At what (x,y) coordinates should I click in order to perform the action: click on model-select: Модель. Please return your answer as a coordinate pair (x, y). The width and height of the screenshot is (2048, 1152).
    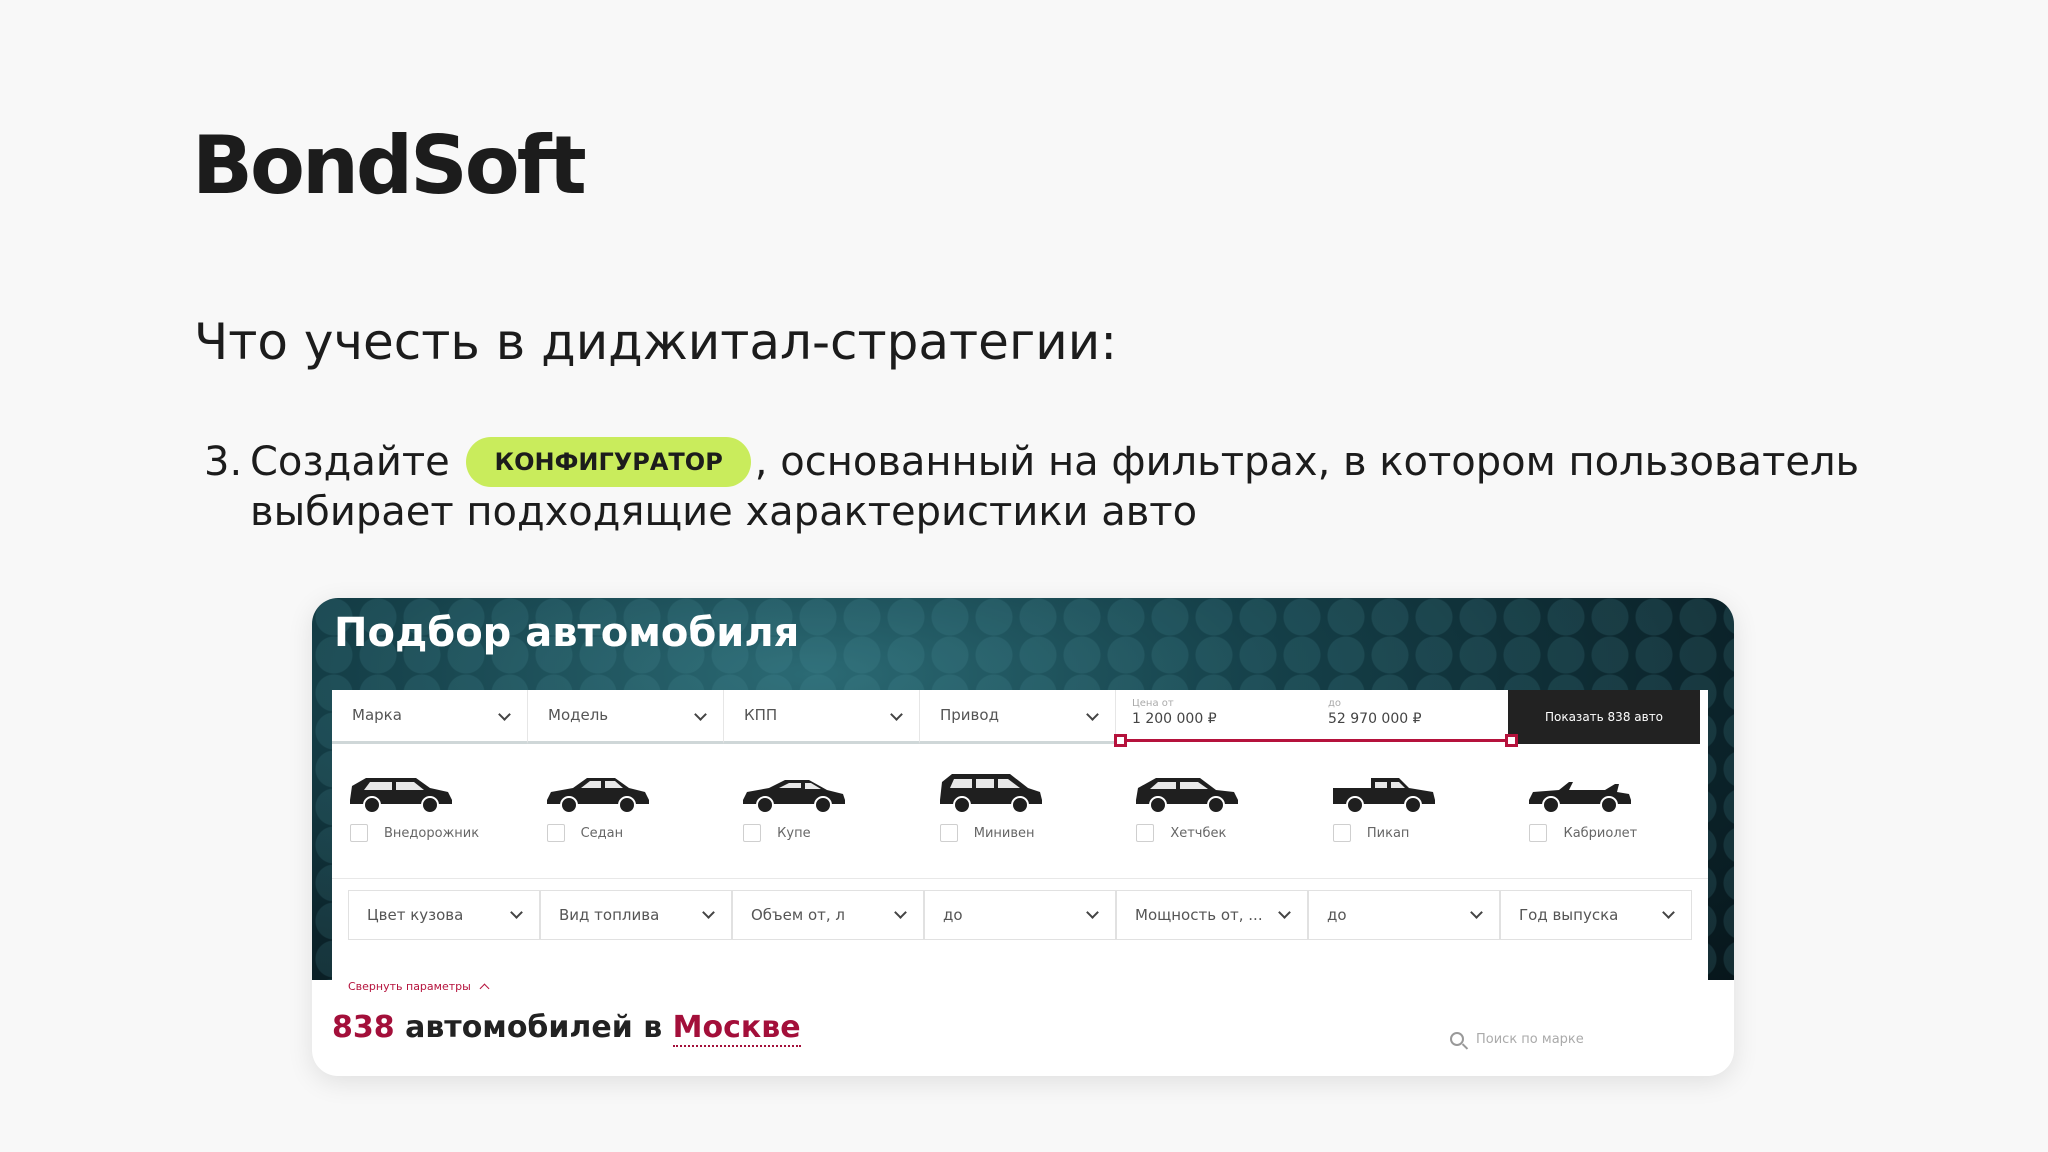
    Looking at the image, I should click on (626, 717).